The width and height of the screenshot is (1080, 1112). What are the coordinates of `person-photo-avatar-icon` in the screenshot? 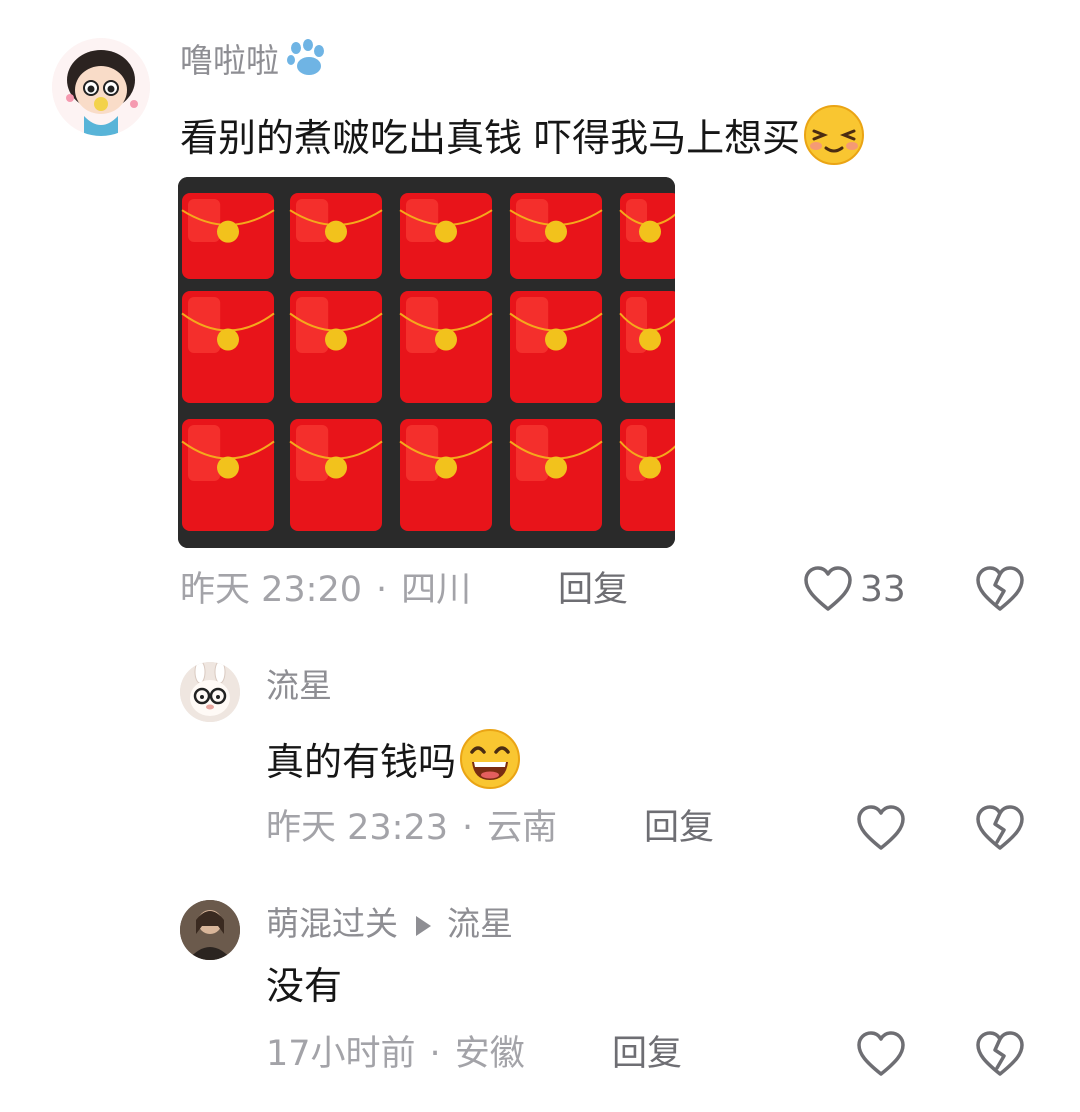 It's located at (210, 930).